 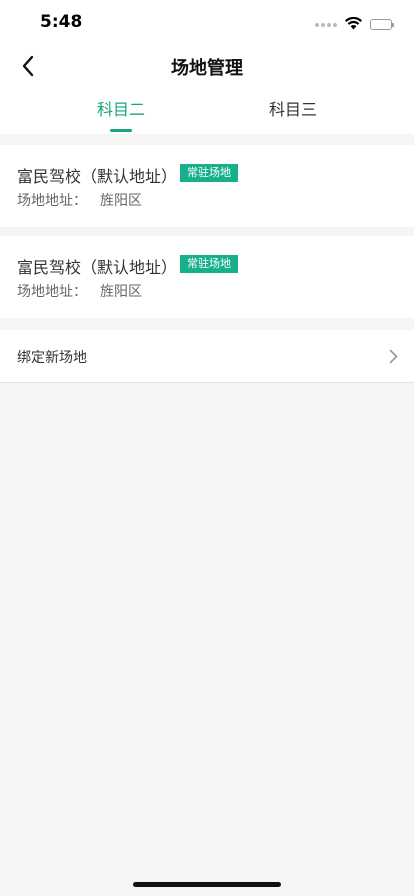 I want to click on battery-icon, so click(x=382, y=24).